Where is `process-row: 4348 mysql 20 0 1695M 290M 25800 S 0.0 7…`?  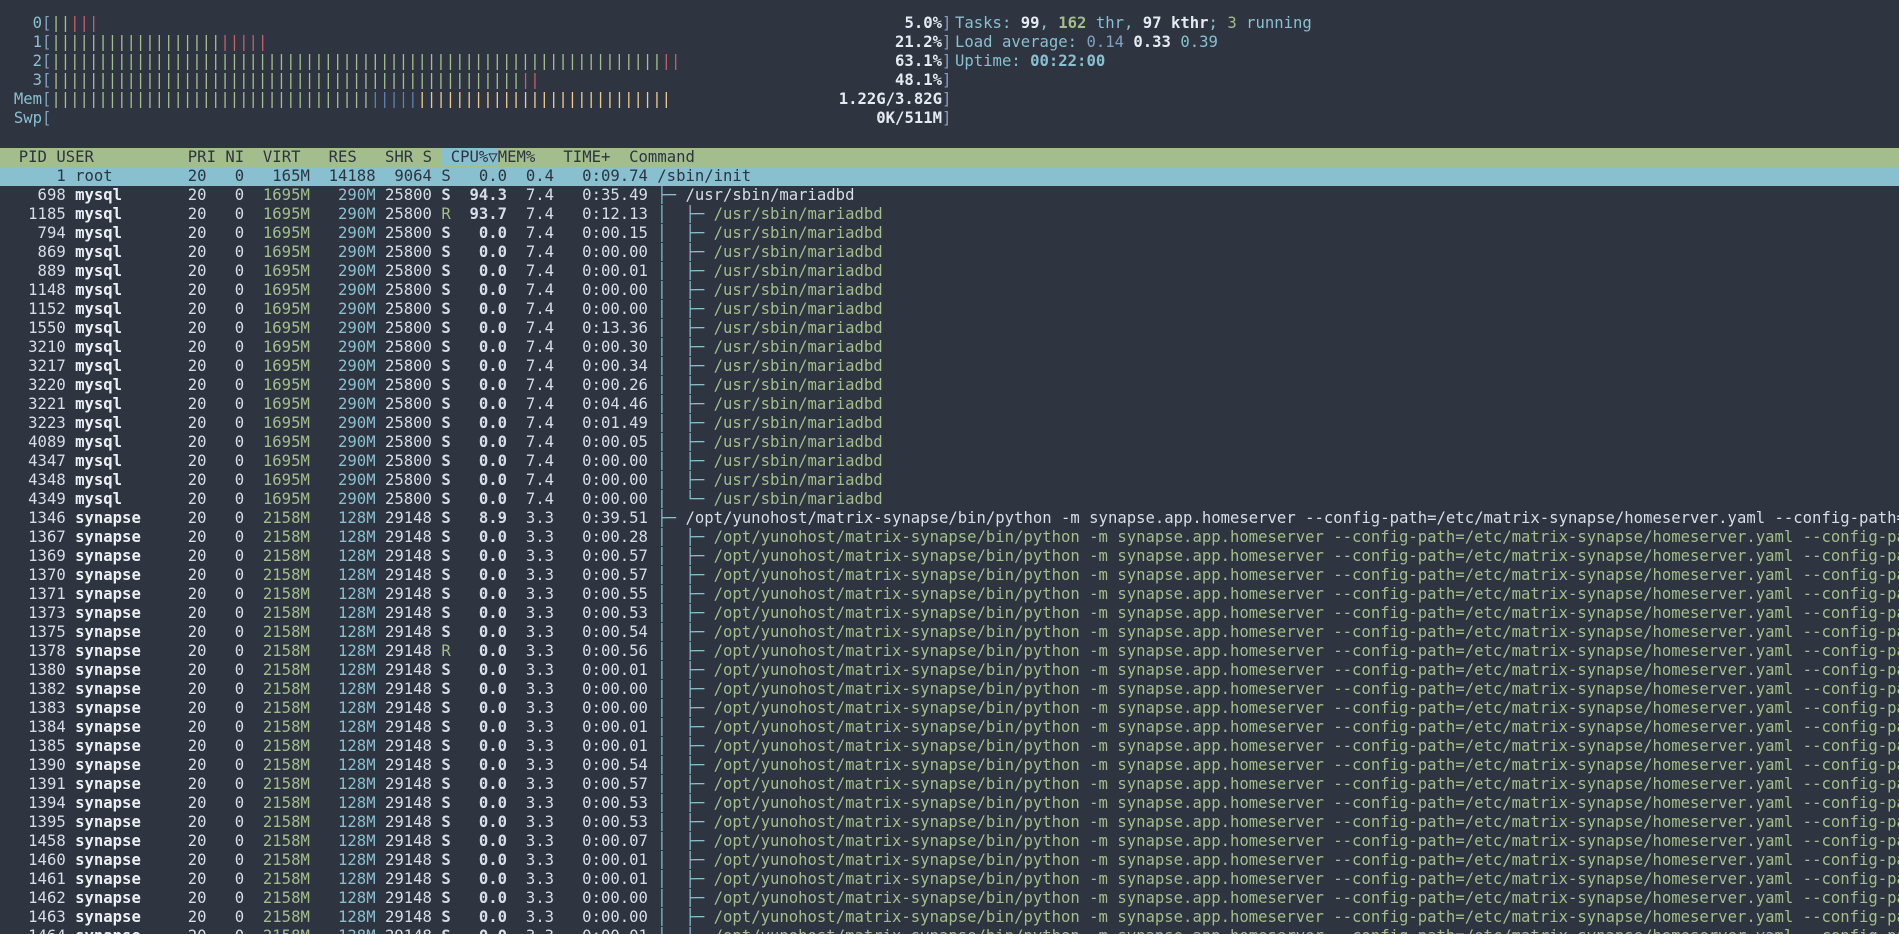
process-row: 4348 mysql 20 0 1695M 290M 25800 S 0.0 7… is located at coordinates (949, 480).